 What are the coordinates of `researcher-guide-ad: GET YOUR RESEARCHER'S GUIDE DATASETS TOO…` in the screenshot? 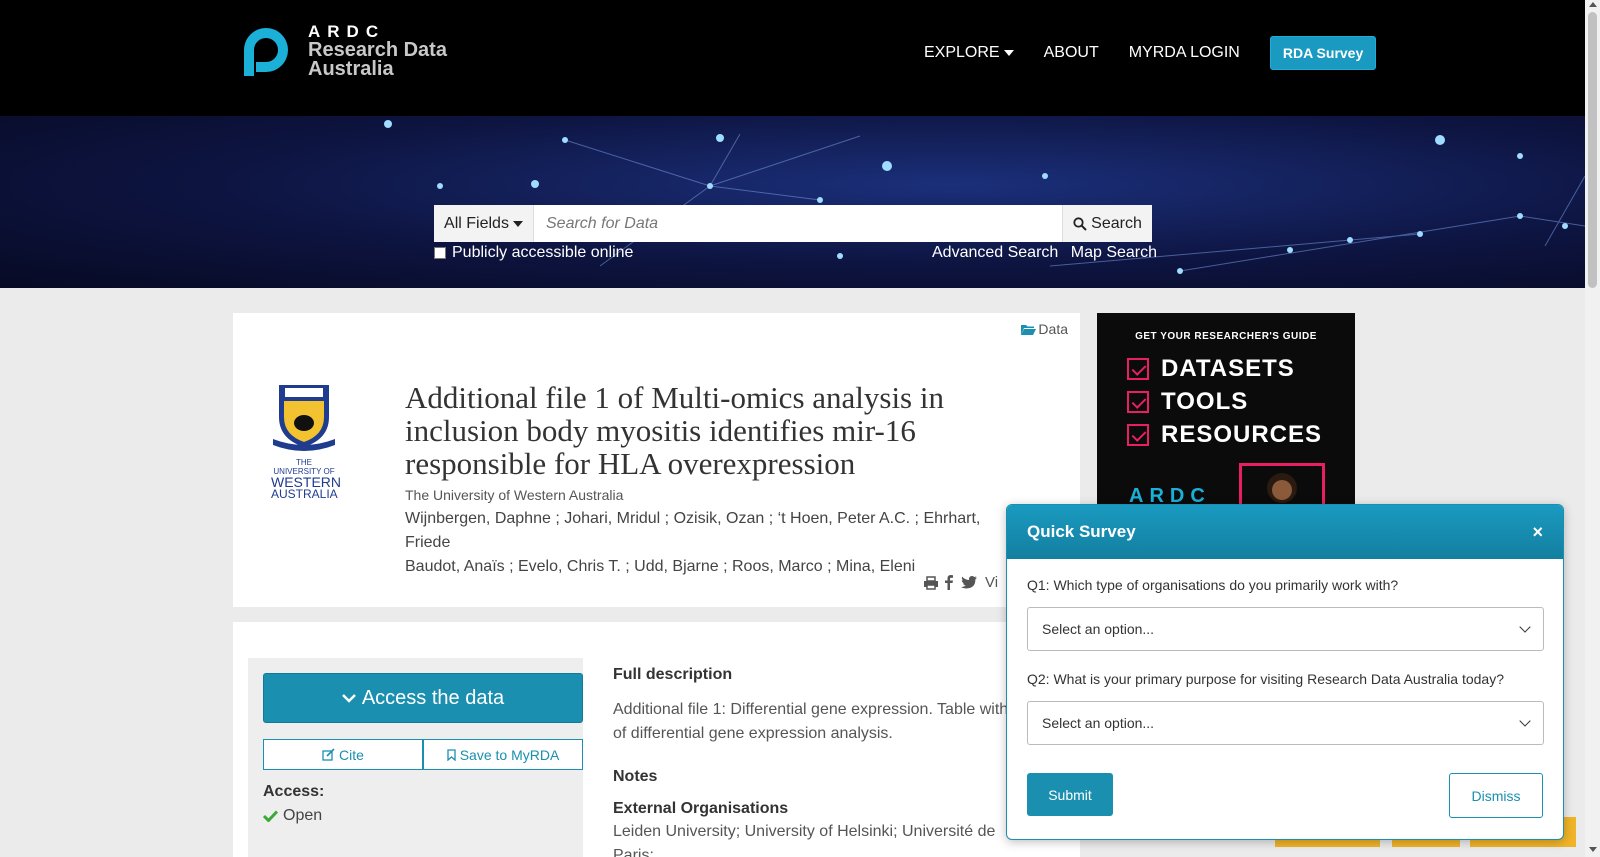 It's located at (1226, 413).